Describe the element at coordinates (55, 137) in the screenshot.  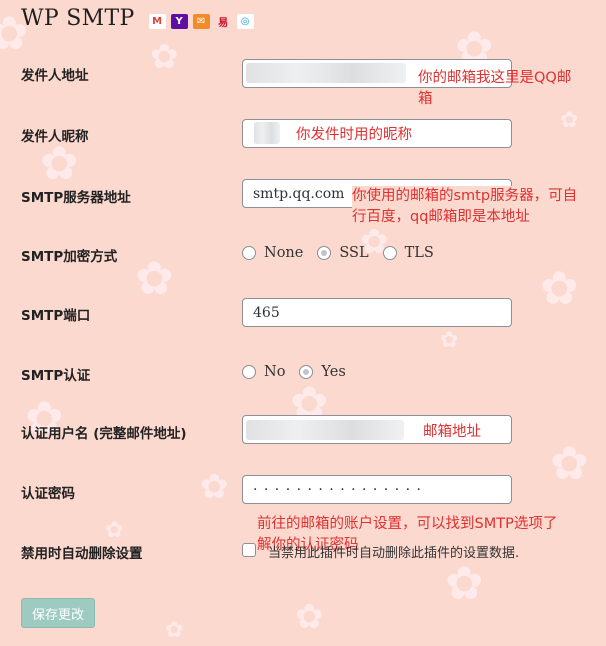
I see `from-name-label: 发件人昵称` at that location.